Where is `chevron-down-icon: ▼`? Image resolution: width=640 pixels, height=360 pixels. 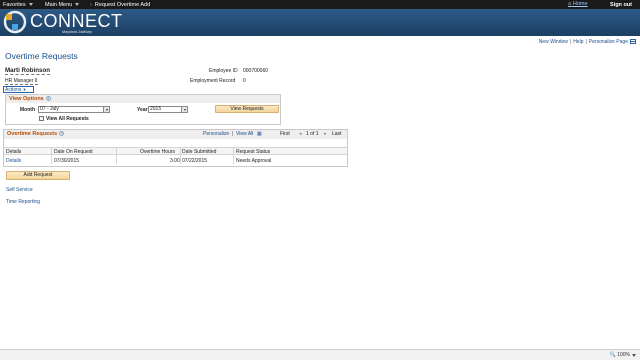 chevron-down-icon: ▼ is located at coordinates (24, 89).